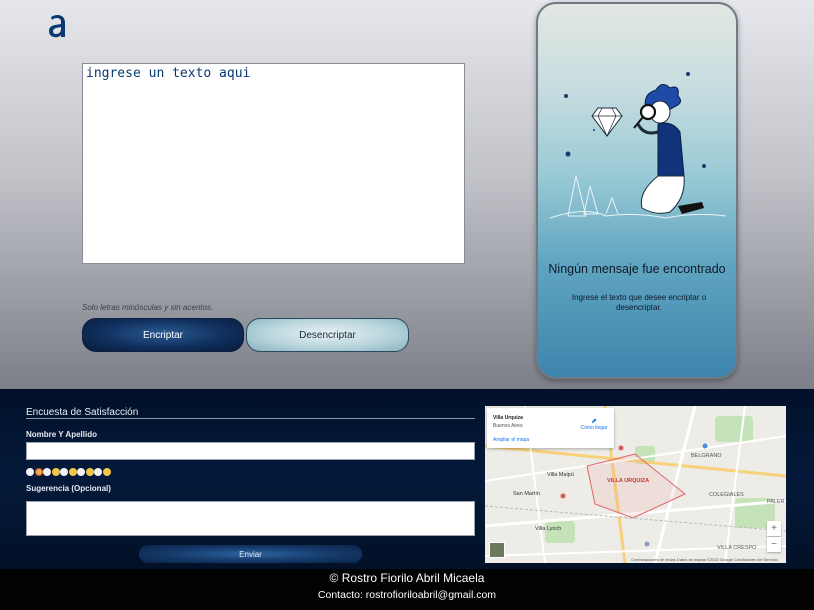  Describe the element at coordinates (407, 578) in the screenshot. I see `author-credit: © Rostro Fiorilo Abril Micaela` at that location.